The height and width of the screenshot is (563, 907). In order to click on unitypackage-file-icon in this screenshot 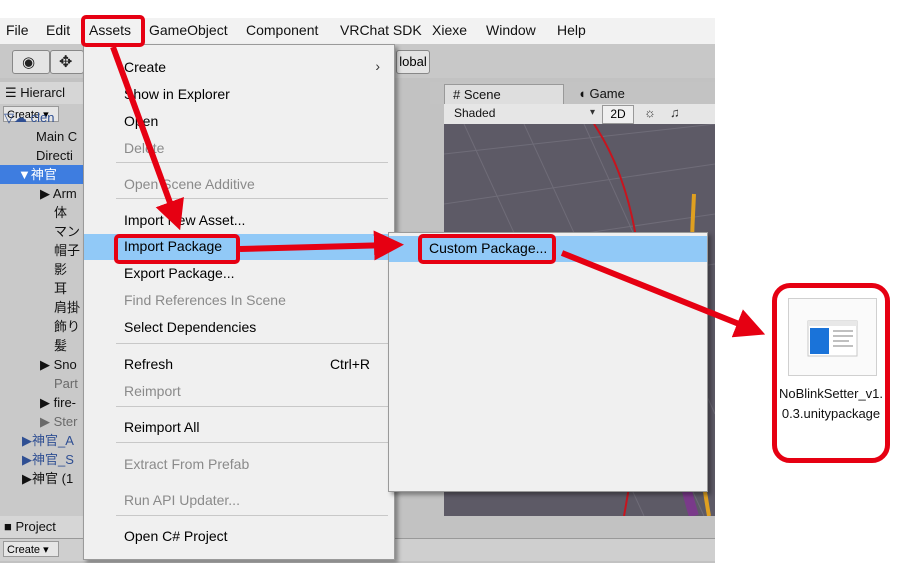, I will do `click(832, 337)`.